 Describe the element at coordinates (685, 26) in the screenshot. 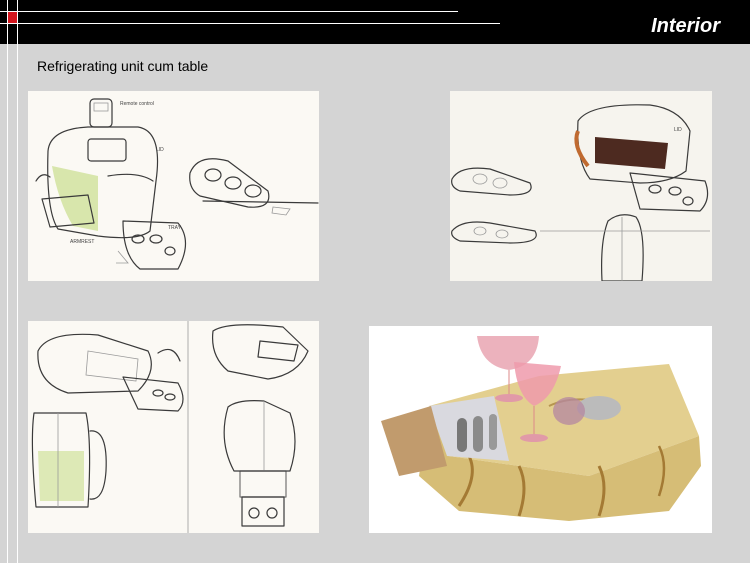

I see `section-title: Interior` at that location.